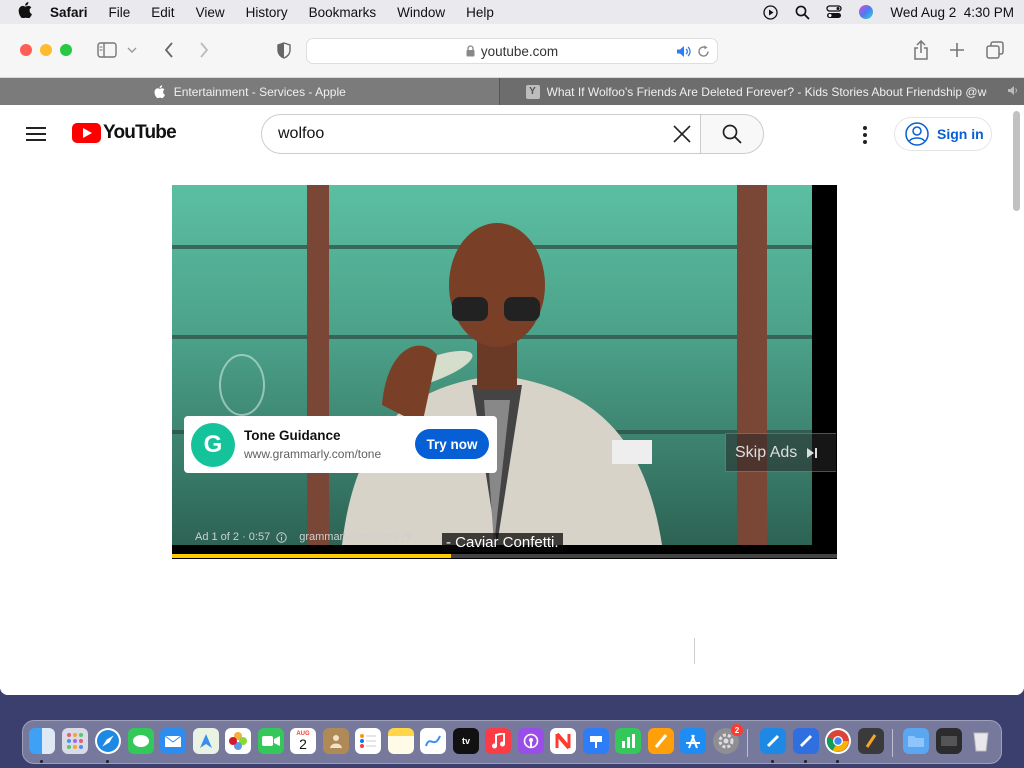 The image size is (1024, 768). What do you see at coordinates (343, 12) in the screenshot?
I see `menu-bookmarks: Bookmarks` at bounding box center [343, 12].